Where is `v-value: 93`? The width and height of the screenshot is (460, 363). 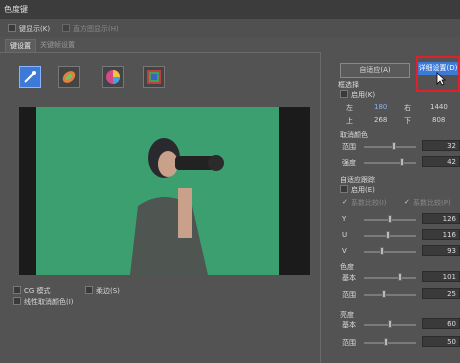
v-value: 93 is located at coordinates (441, 250).